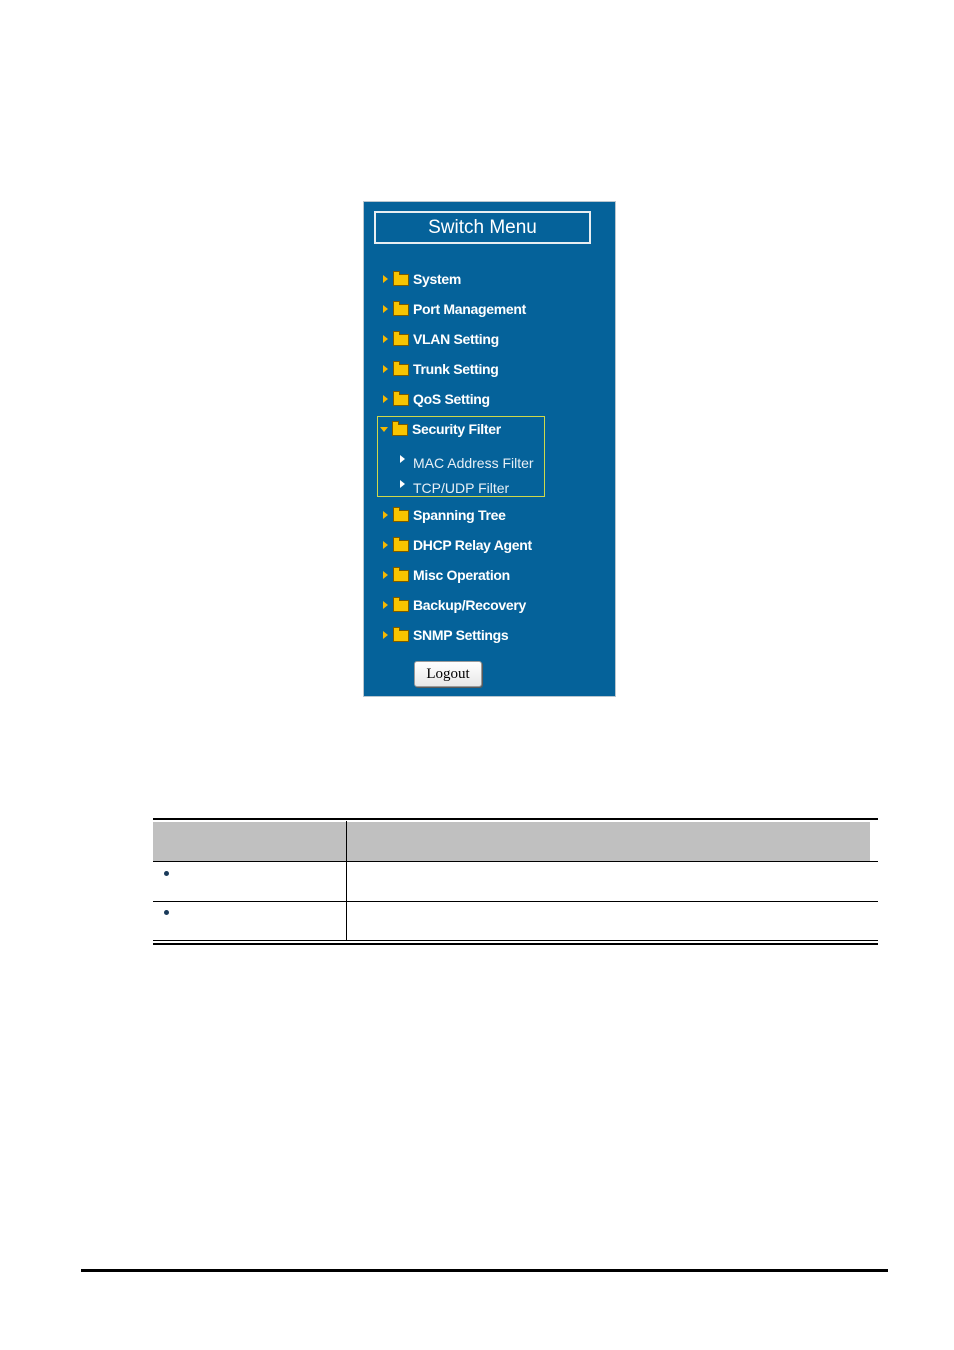 This screenshot has height=1350, width=954. I want to click on menu-item-misc-operation: Misc Operation, so click(446, 575).